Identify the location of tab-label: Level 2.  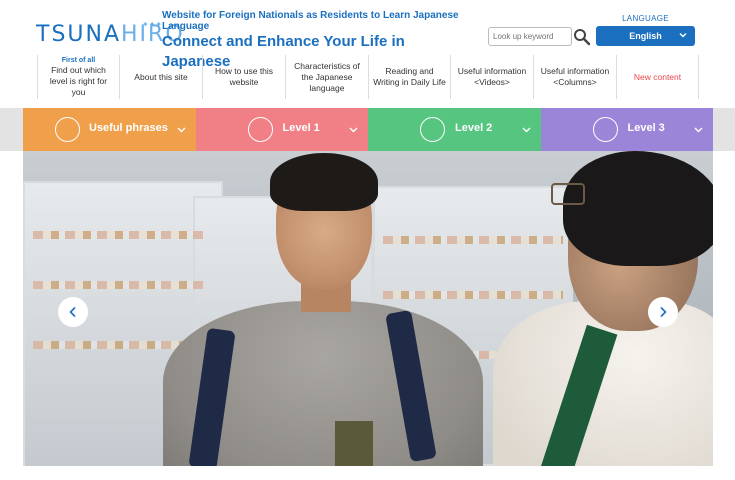
(474, 128).